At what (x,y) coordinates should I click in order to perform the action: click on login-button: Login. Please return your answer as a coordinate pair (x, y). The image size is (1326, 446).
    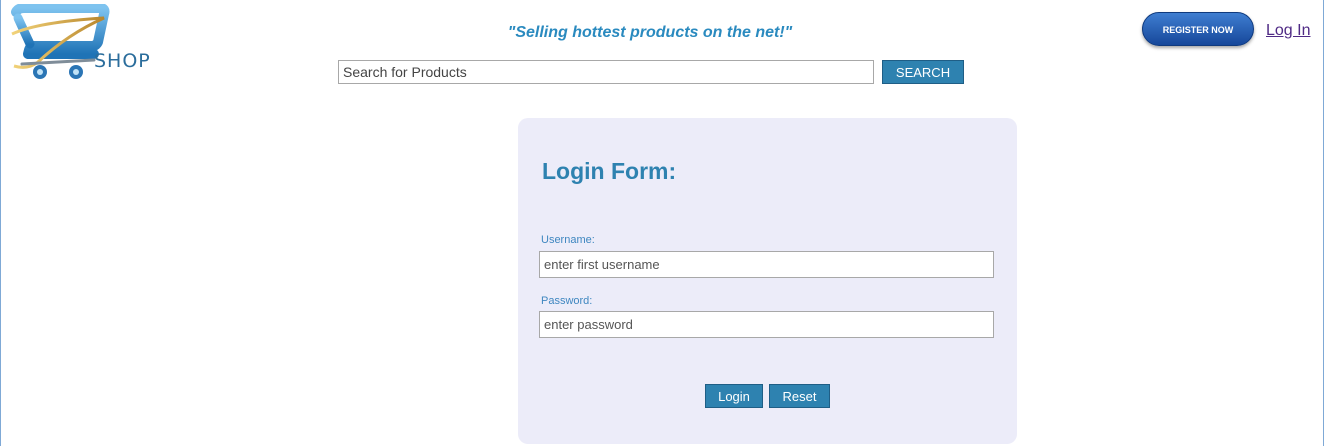
    Looking at the image, I should click on (734, 396).